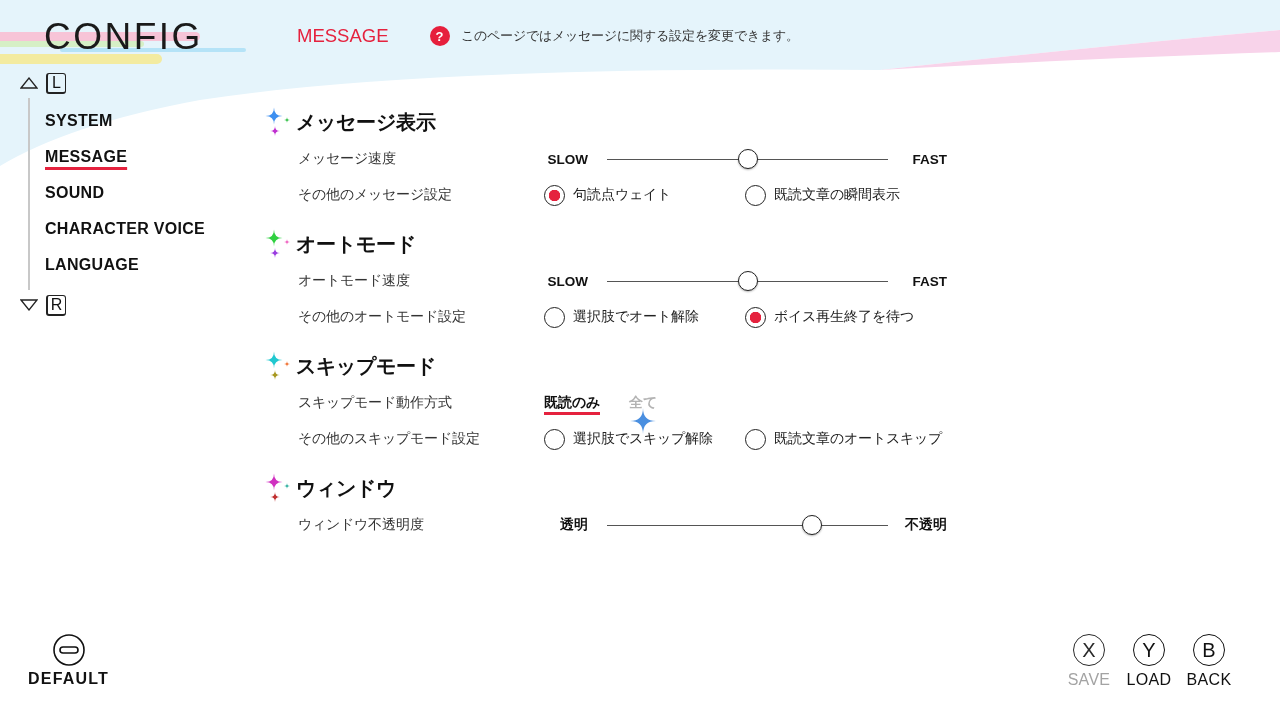 This screenshot has width=1280, height=720. What do you see at coordinates (354, 281) in the screenshot?
I see `setting-label: オートモード速度` at bounding box center [354, 281].